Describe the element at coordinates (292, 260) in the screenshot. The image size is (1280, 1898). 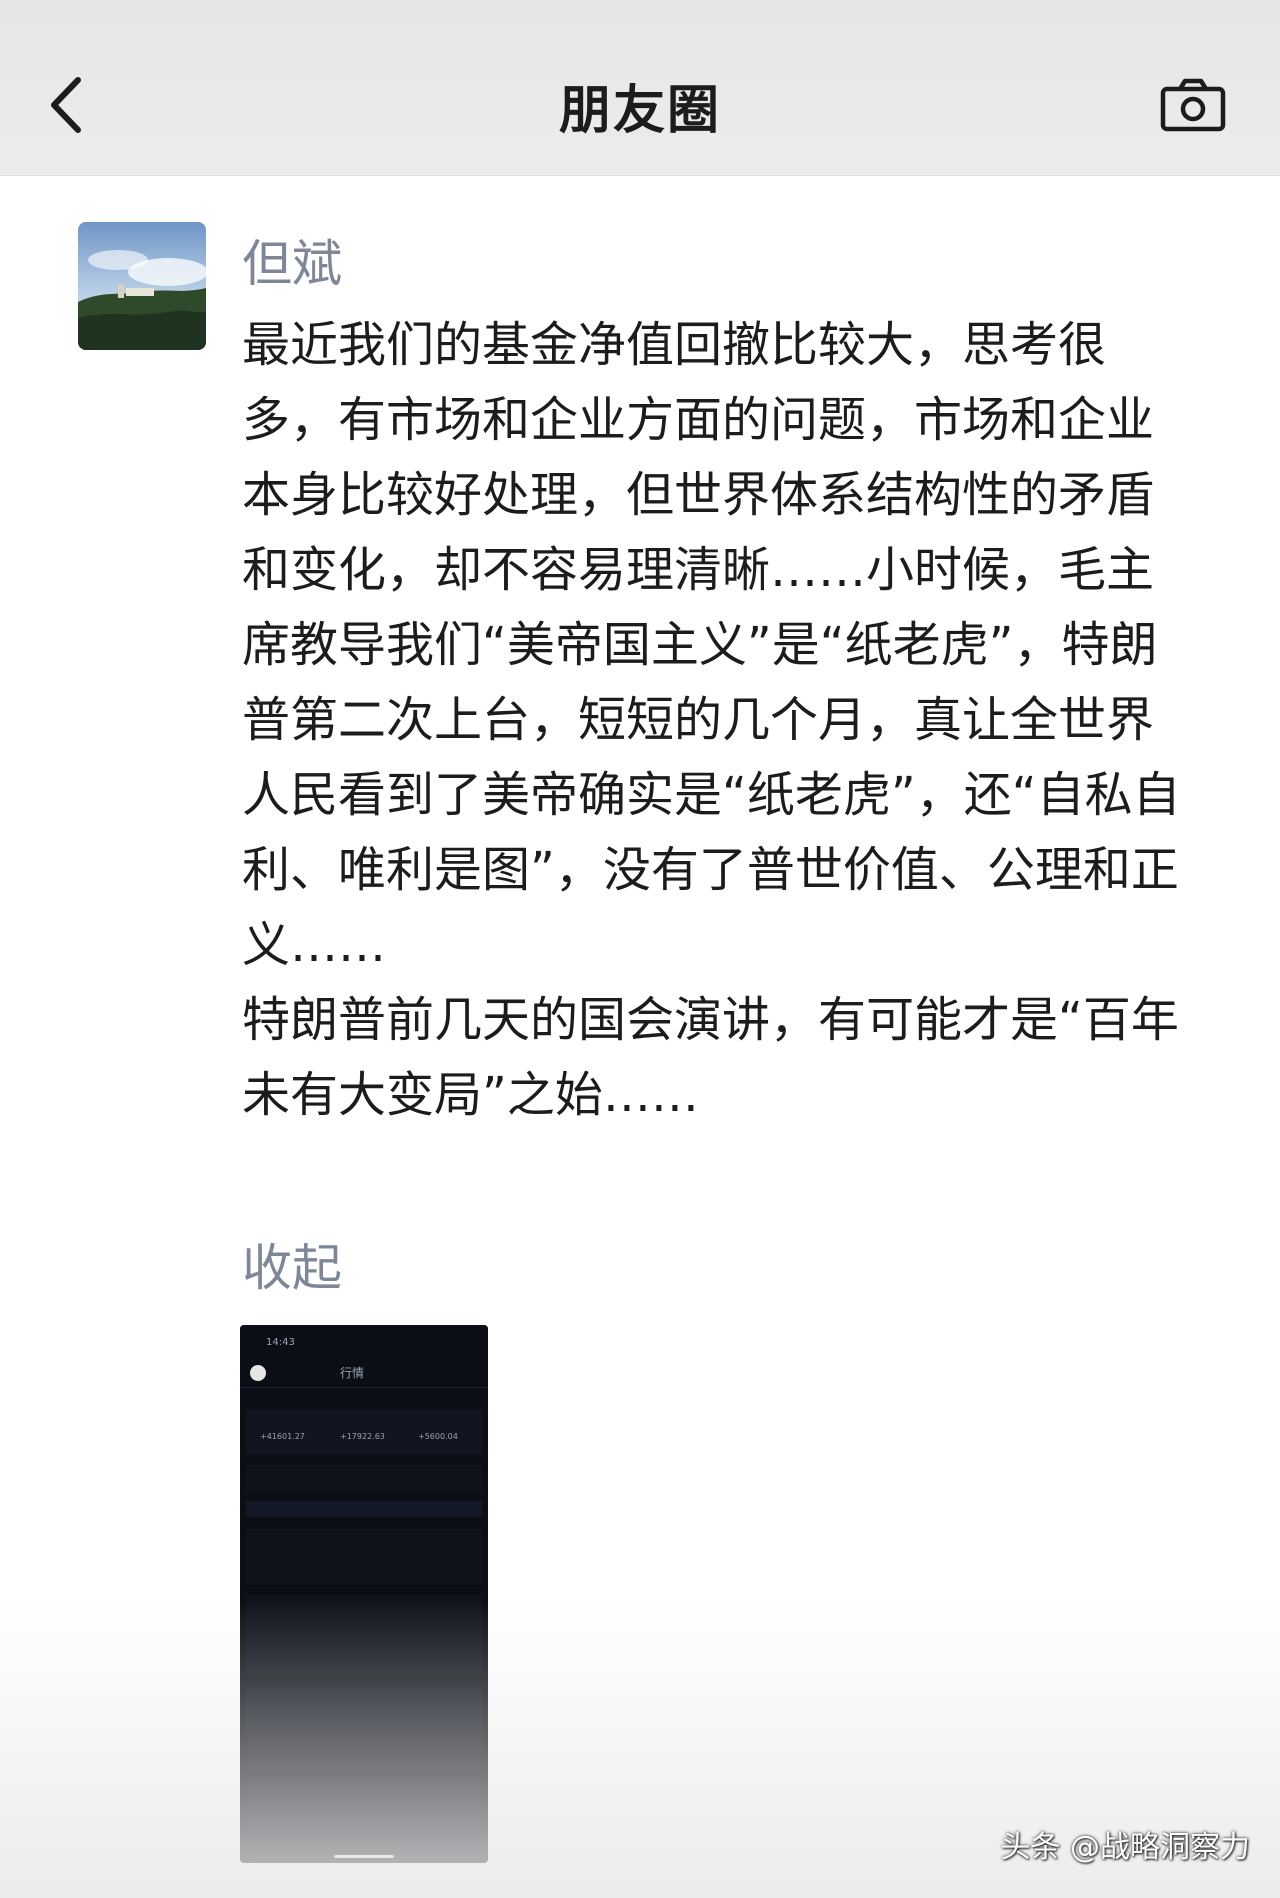
I see `post-author: 但斌` at that location.